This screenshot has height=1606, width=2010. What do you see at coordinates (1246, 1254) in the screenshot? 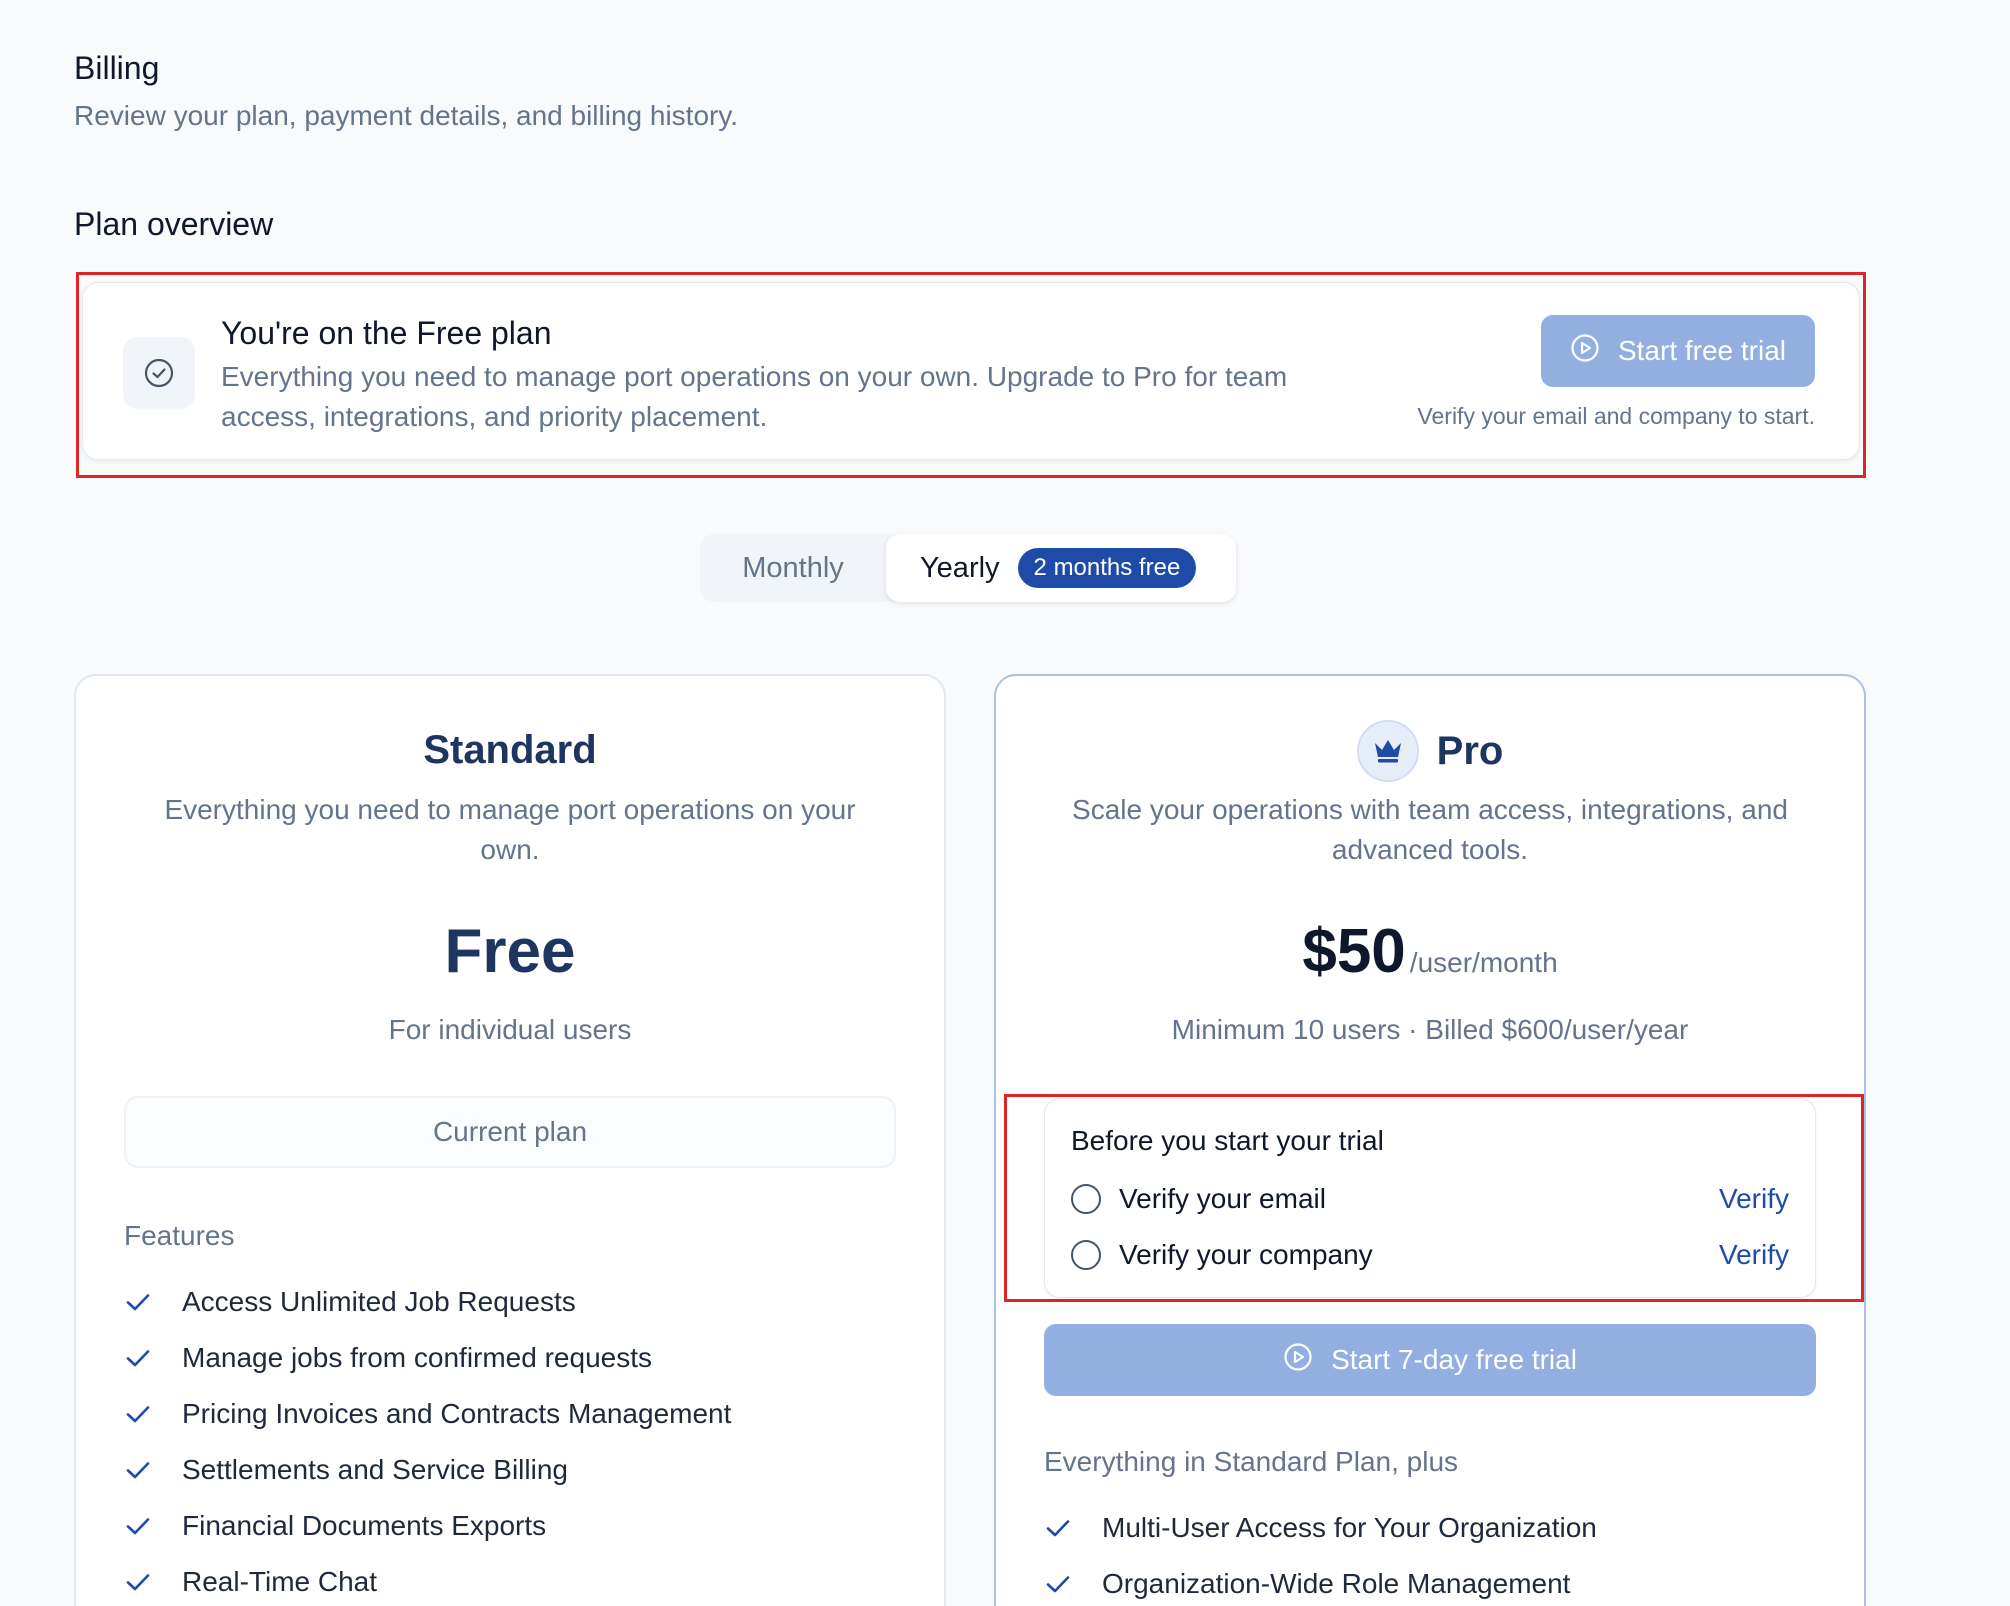
I see `step-label: Verify your company` at bounding box center [1246, 1254].